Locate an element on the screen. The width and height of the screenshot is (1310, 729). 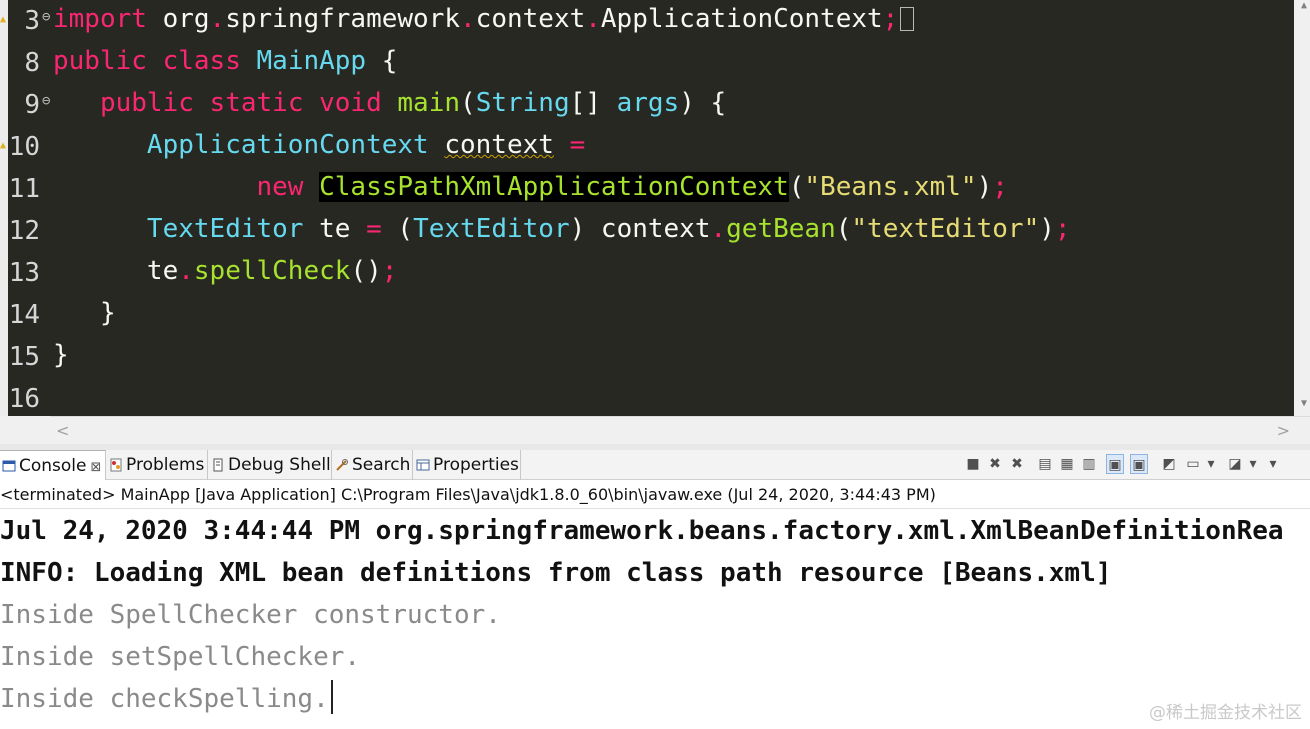
debug-shell-icon is located at coordinates (218, 462).